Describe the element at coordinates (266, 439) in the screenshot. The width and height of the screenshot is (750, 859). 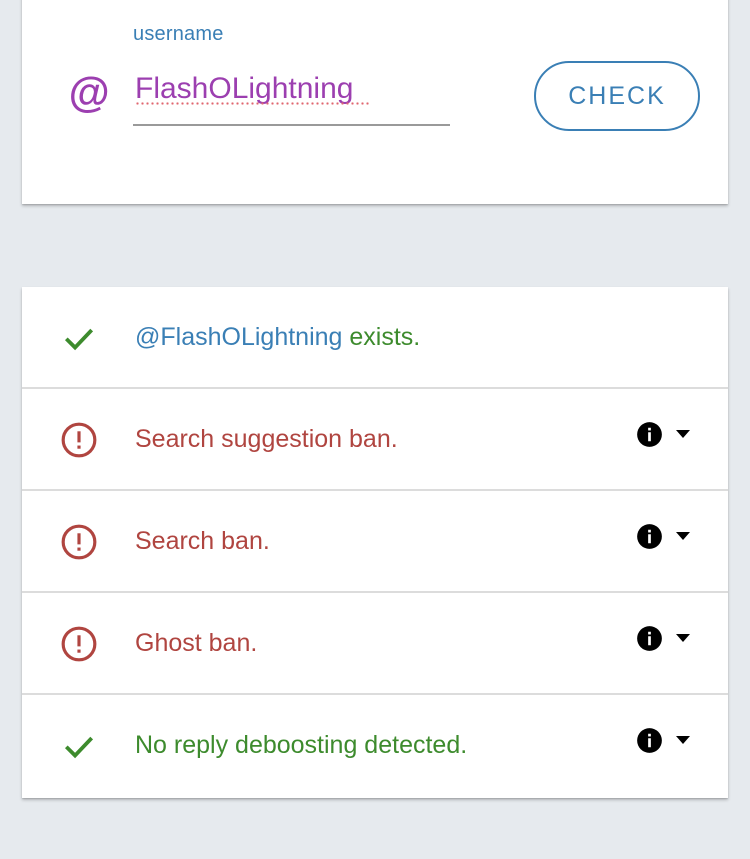
I see `result-text: Search suggestion ban.` at that location.